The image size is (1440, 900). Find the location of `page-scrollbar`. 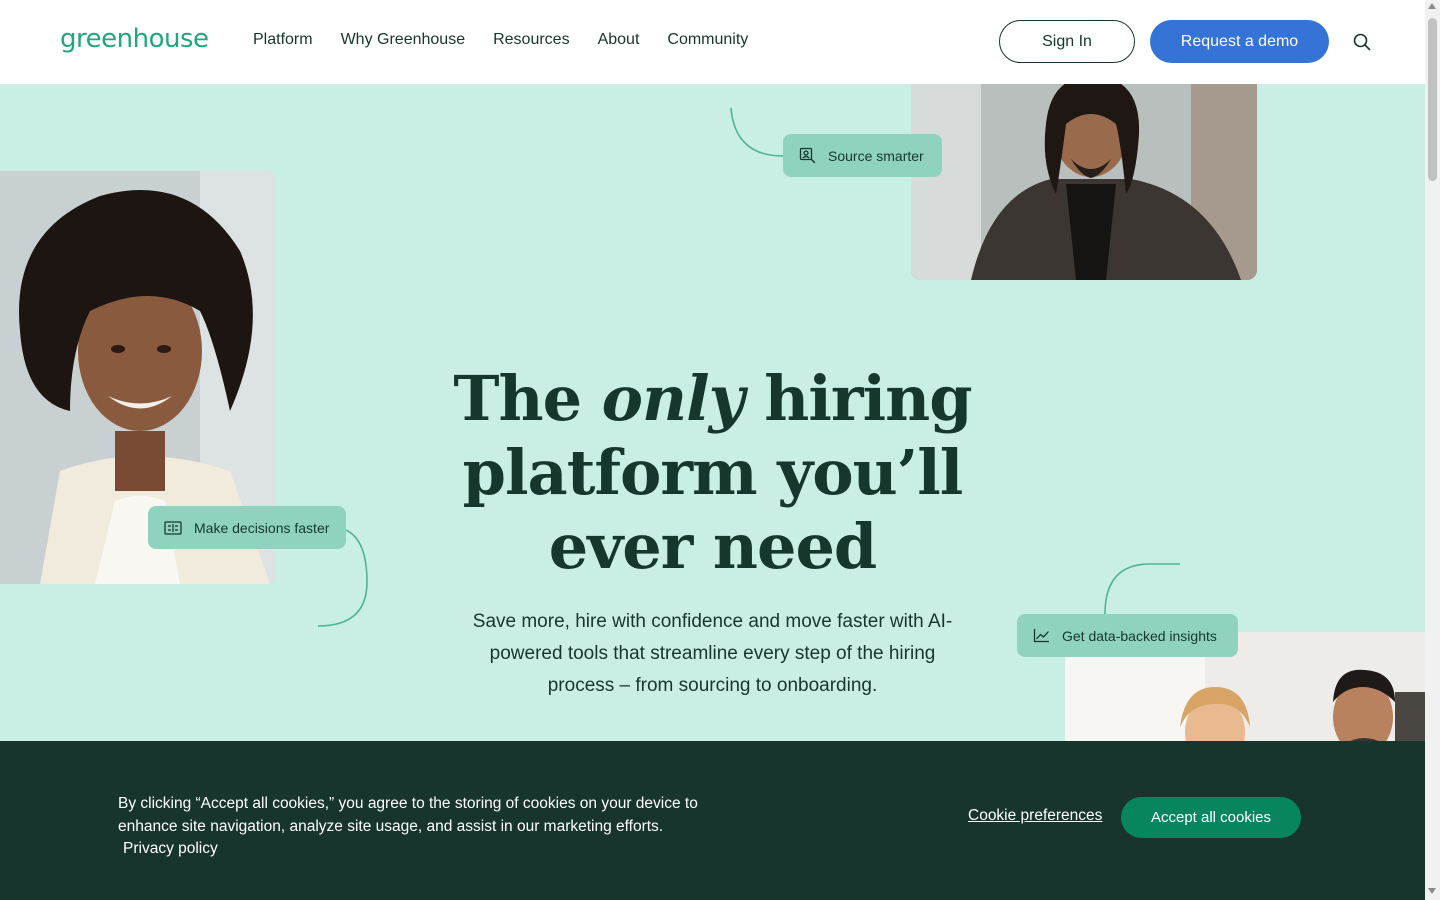

page-scrollbar is located at coordinates (1432, 450).